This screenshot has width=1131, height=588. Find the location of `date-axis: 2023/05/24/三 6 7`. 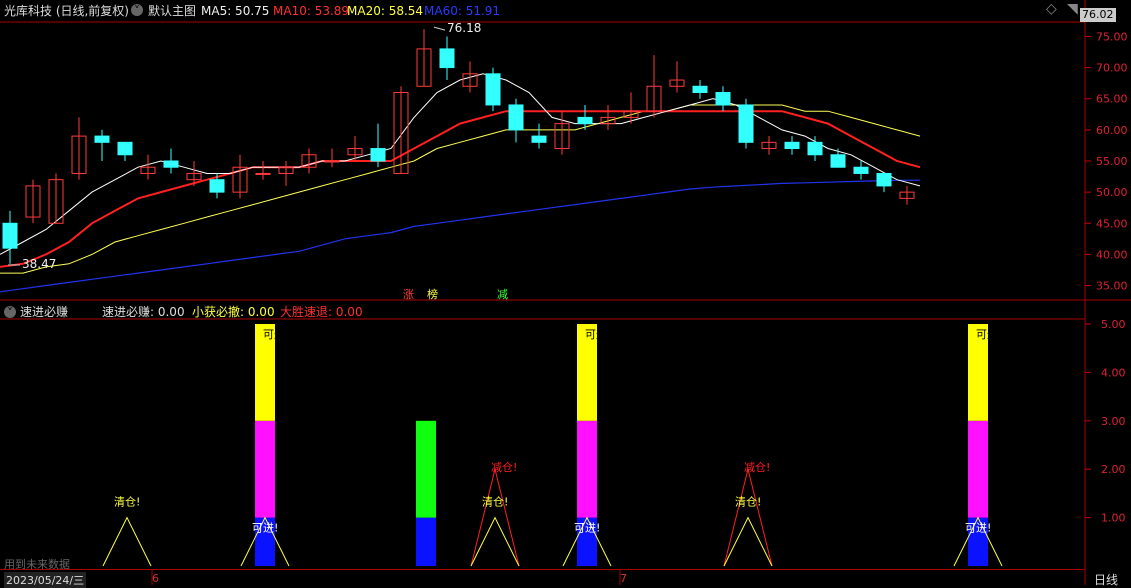

date-axis: 2023/05/24/三 6 7 is located at coordinates (542, 578).